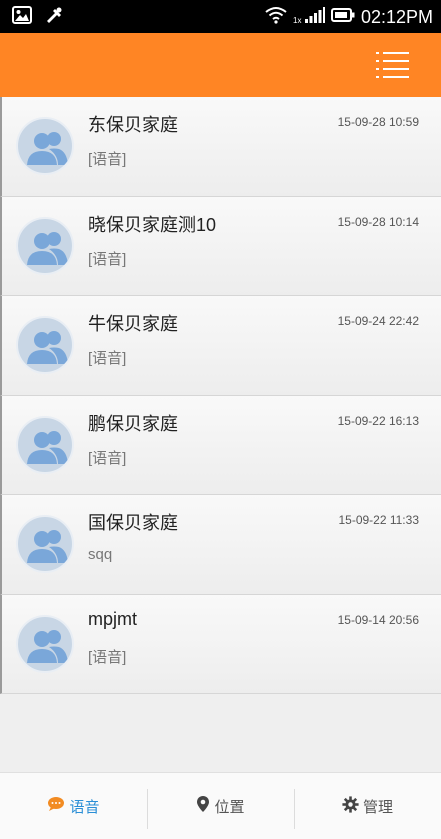 This screenshot has height=839, width=441. I want to click on status-bar: 1x 02:12PM, so click(220, 16).